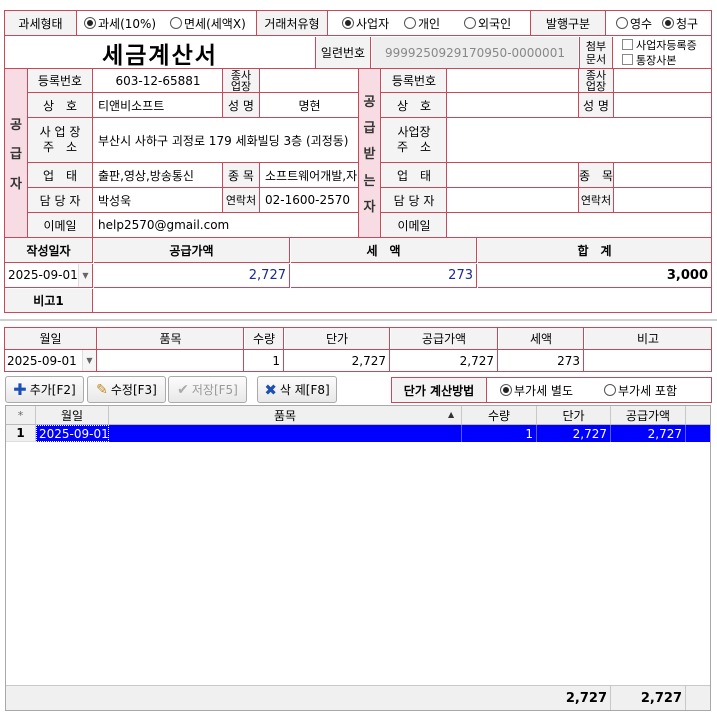 The image size is (717, 713). What do you see at coordinates (72, 415) in the screenshot?
I see `grid-header-date: 월일` at bounding box center [72, 415].